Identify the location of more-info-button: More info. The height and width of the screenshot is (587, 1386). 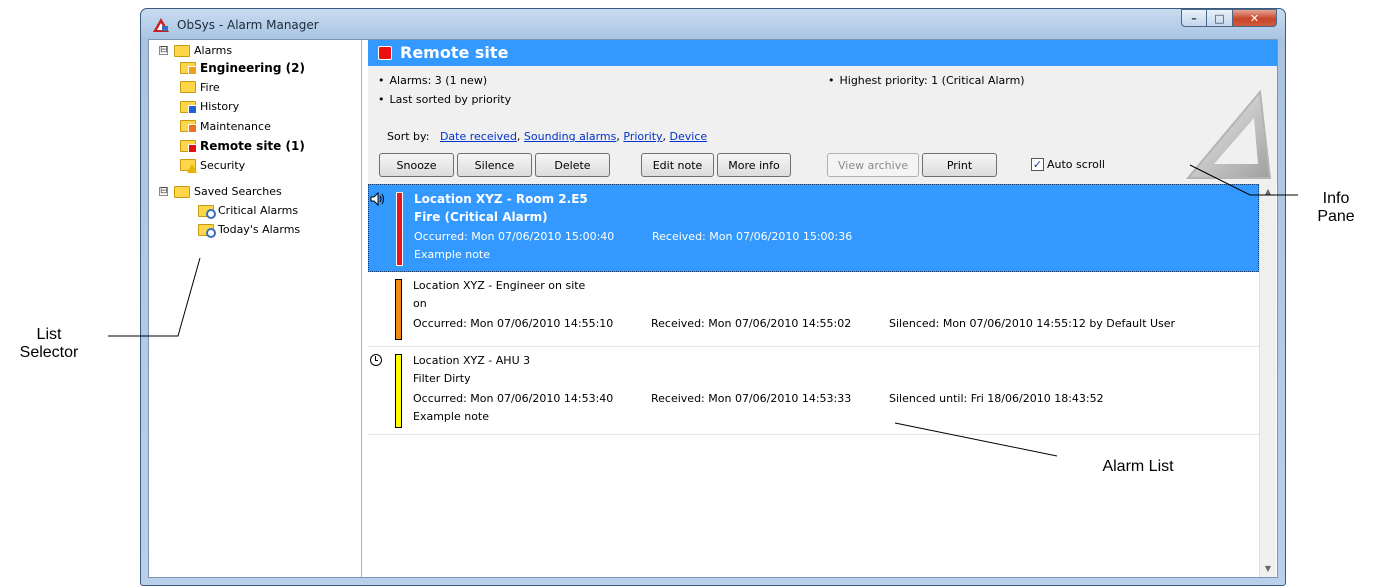
(754, 165).